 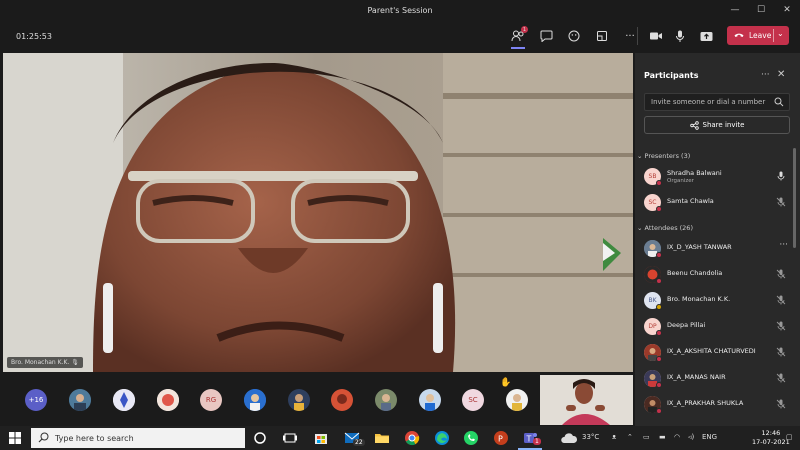 What do you see at coordinates (680, 181) in the screenshot?
I see `participant-role: Organizer` at bounding box center [680, 181].